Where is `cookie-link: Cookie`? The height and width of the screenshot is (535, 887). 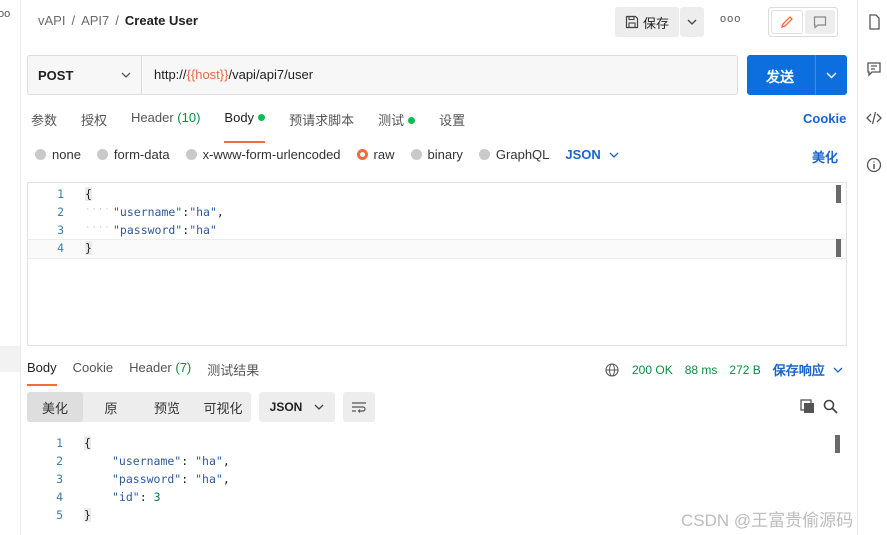
cookie-link: Cookie is located at coordinates (824, 118).